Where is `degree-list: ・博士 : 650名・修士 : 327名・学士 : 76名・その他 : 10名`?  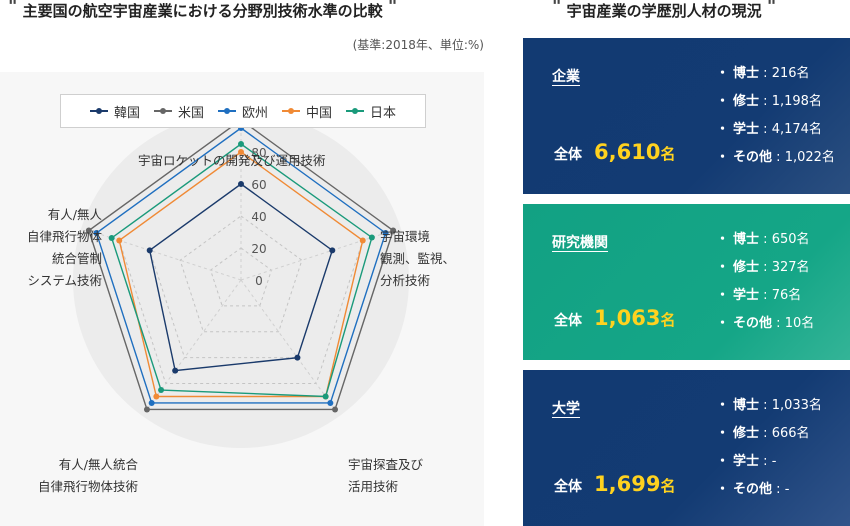 degree-list: ・博士 : 650名・修士 : 327名・学士 : 76名・その他 : 10名 is located at coordinates (765, 282).